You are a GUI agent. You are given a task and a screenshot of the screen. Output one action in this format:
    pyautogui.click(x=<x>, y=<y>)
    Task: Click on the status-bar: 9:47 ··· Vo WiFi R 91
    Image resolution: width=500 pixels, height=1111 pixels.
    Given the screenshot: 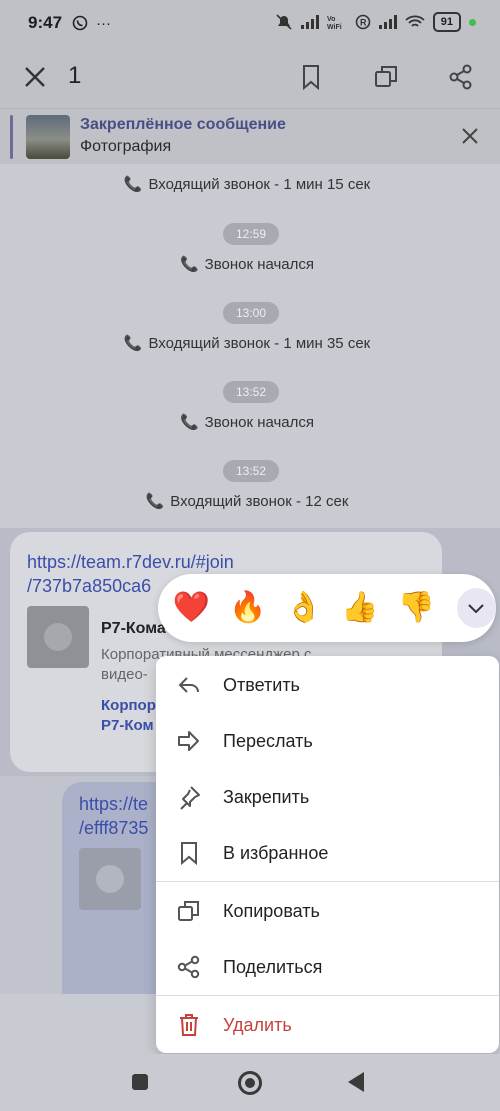 What is the action you would take?
    pyautogui.click(x=250, y=23)
    